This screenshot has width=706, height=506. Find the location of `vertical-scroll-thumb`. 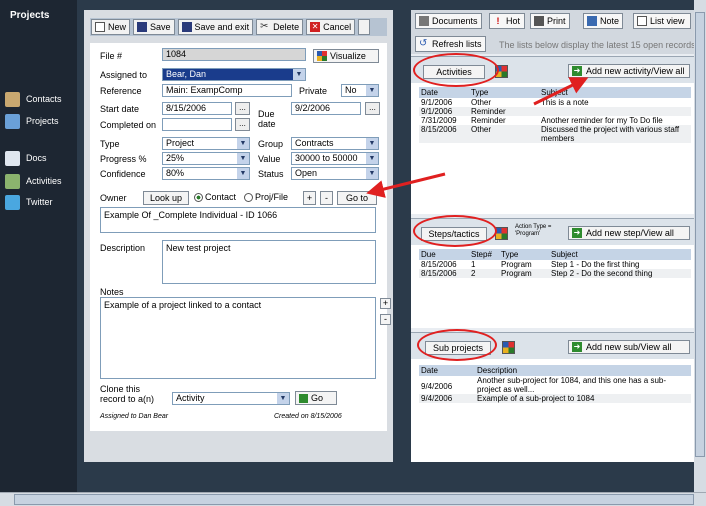

vertical-scroll-thumb is located at coordinates (700, 234).